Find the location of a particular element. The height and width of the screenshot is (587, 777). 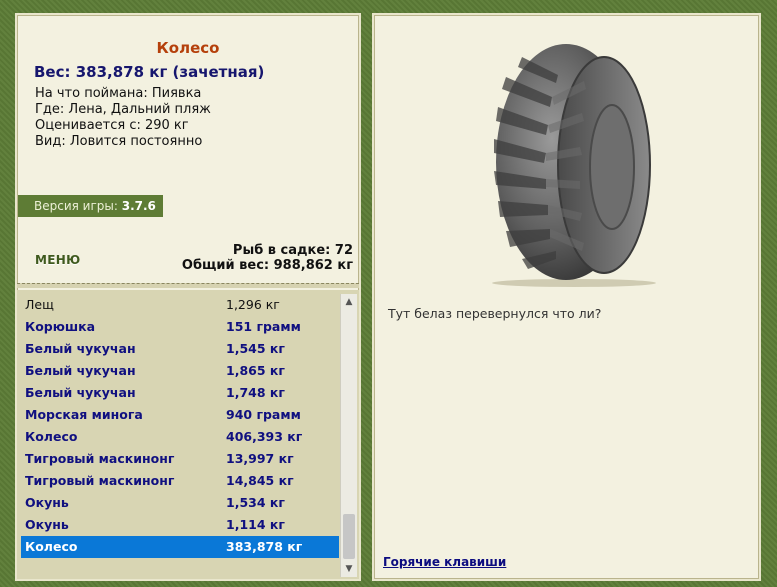

keepnet-total-weight: Общий вес: 988,862 кг is located at coordinates (267, 265).